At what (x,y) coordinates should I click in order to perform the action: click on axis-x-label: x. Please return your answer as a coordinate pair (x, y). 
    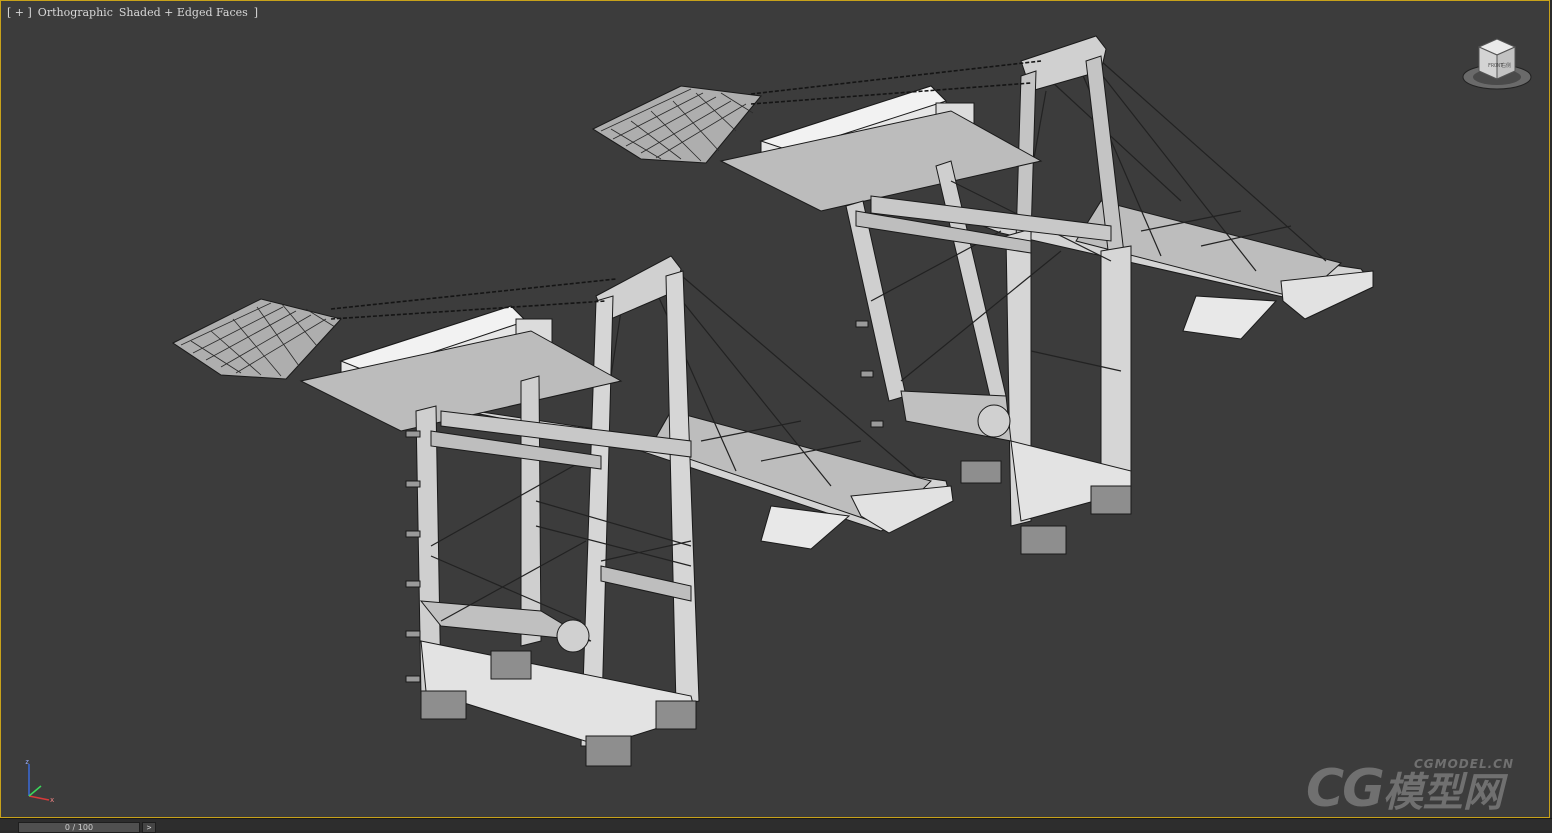
    Looking at the image, I should click on (52, 800).